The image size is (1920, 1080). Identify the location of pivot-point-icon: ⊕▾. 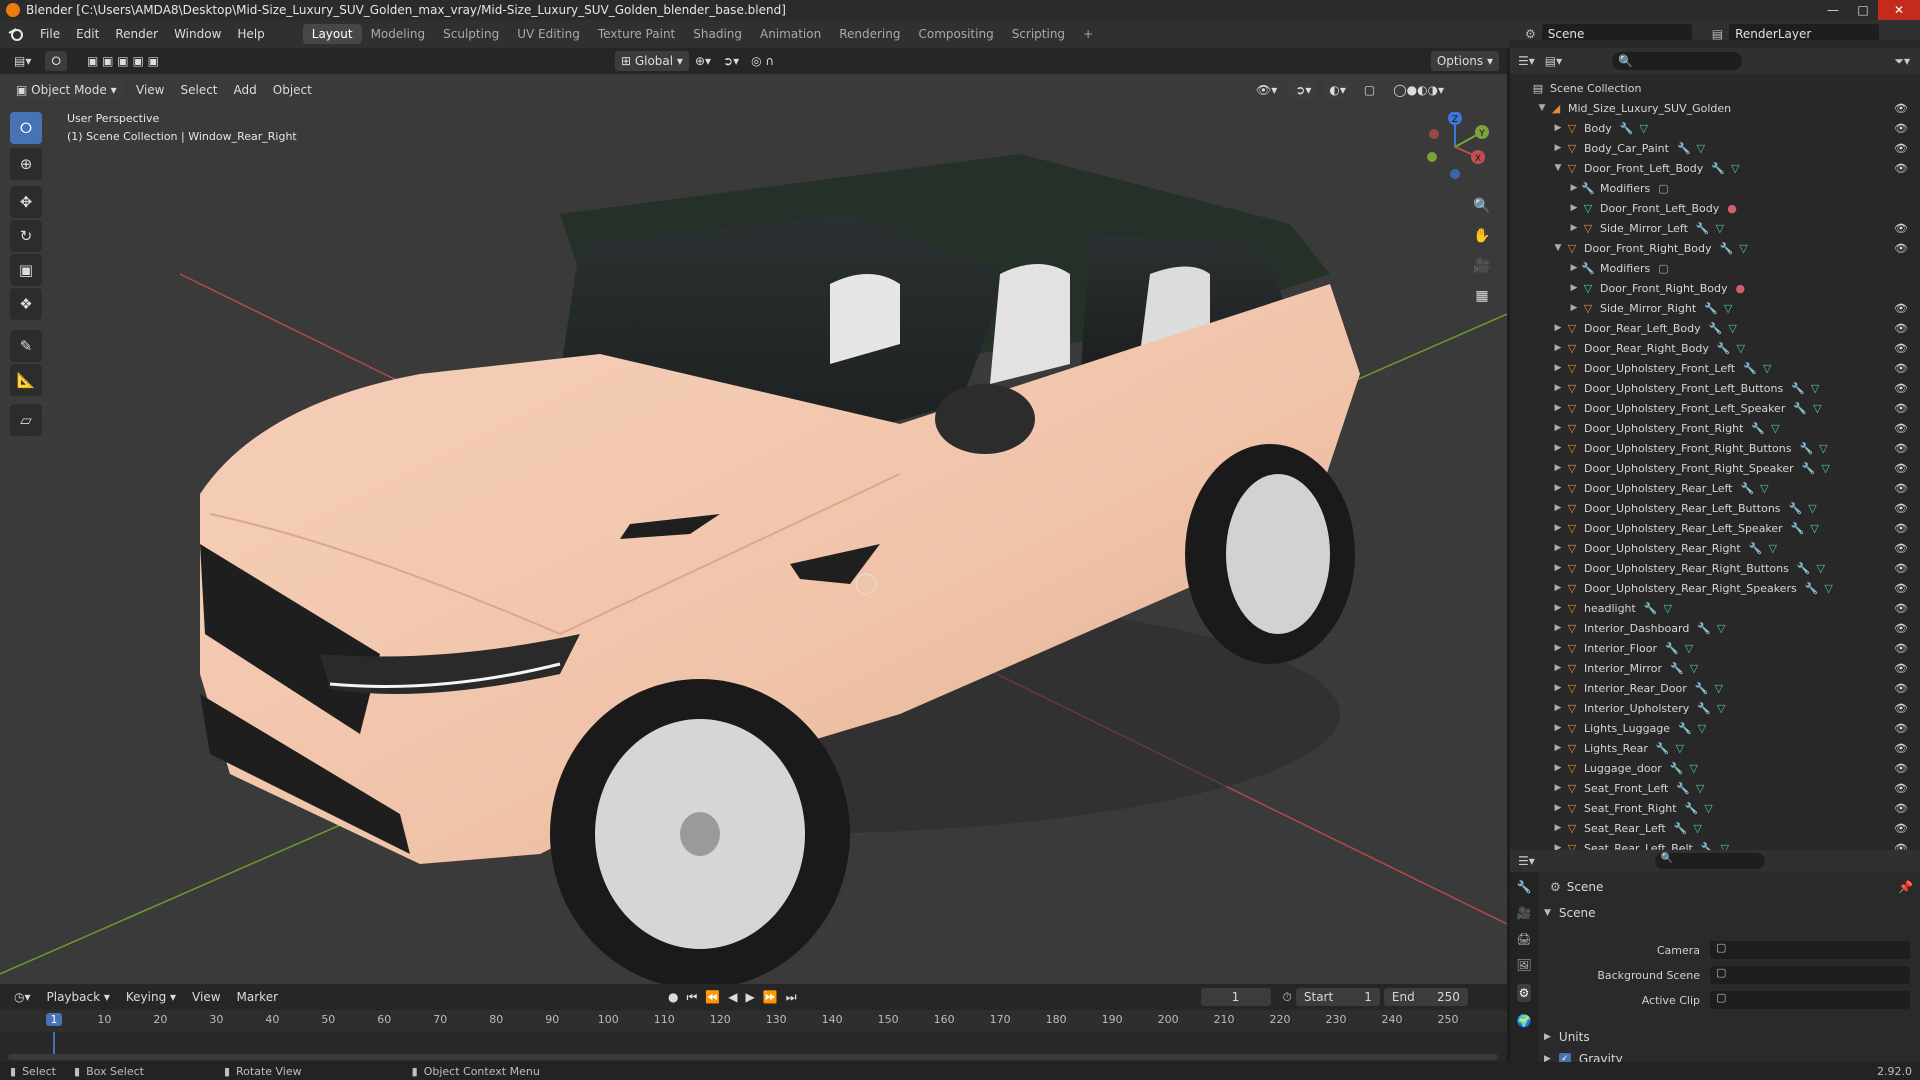
(703, 61).